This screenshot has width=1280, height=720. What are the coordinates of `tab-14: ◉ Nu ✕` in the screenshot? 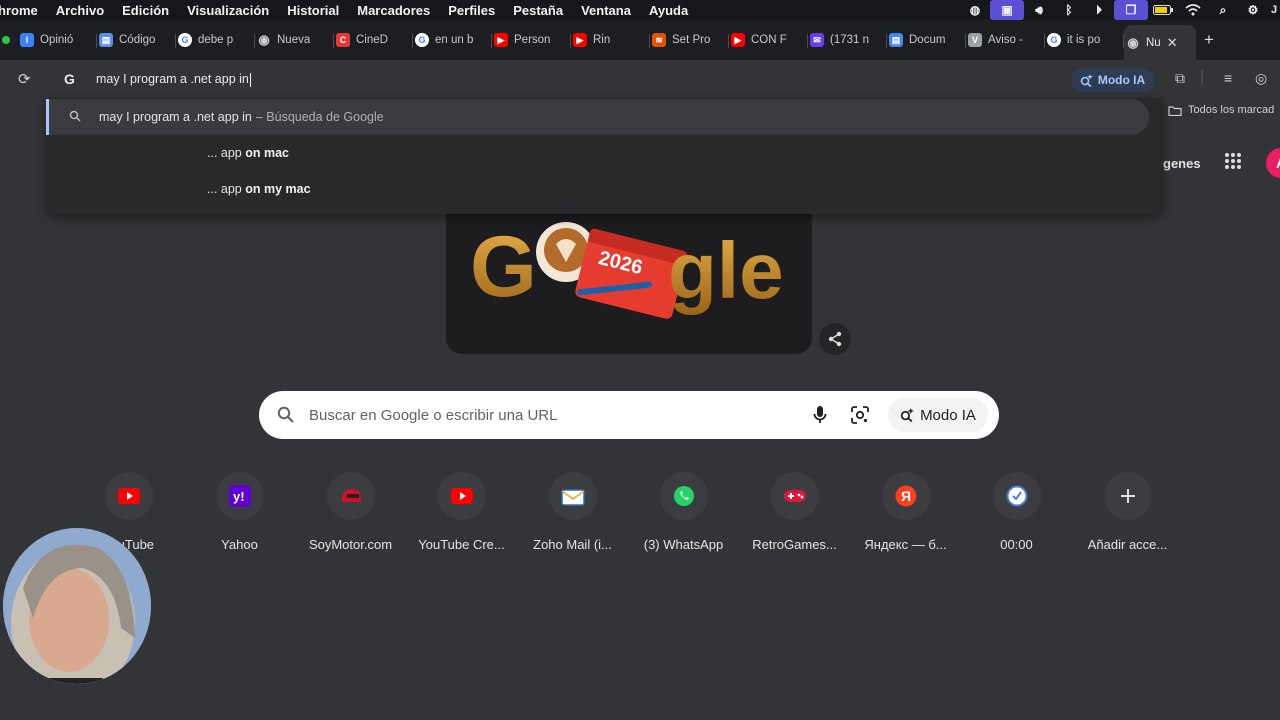 It's located at (1160, 43).